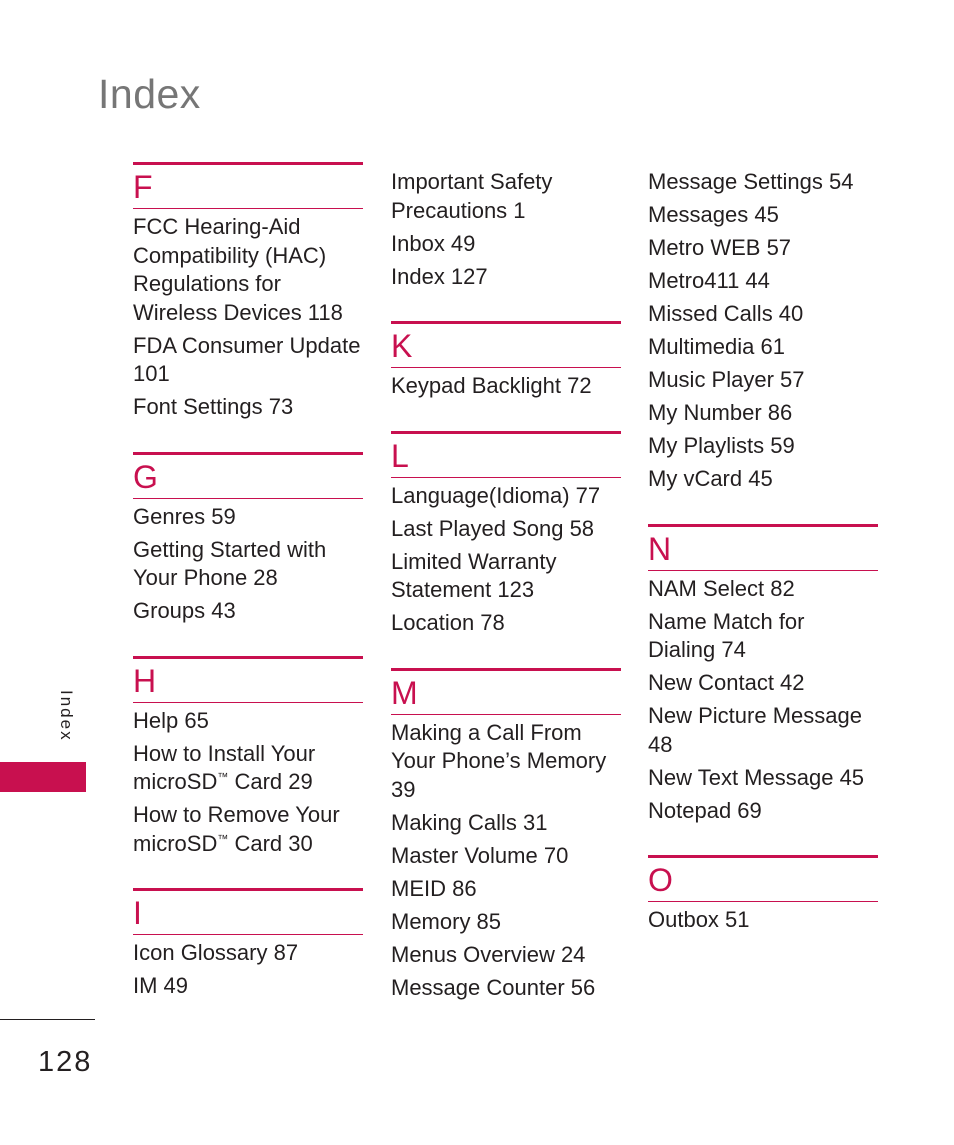 Image resolution: width=954 pixels, height=1145 pixels. Describe the element at coordinates (506, 454) in the screenshot. I see `section-header: L` at that location.